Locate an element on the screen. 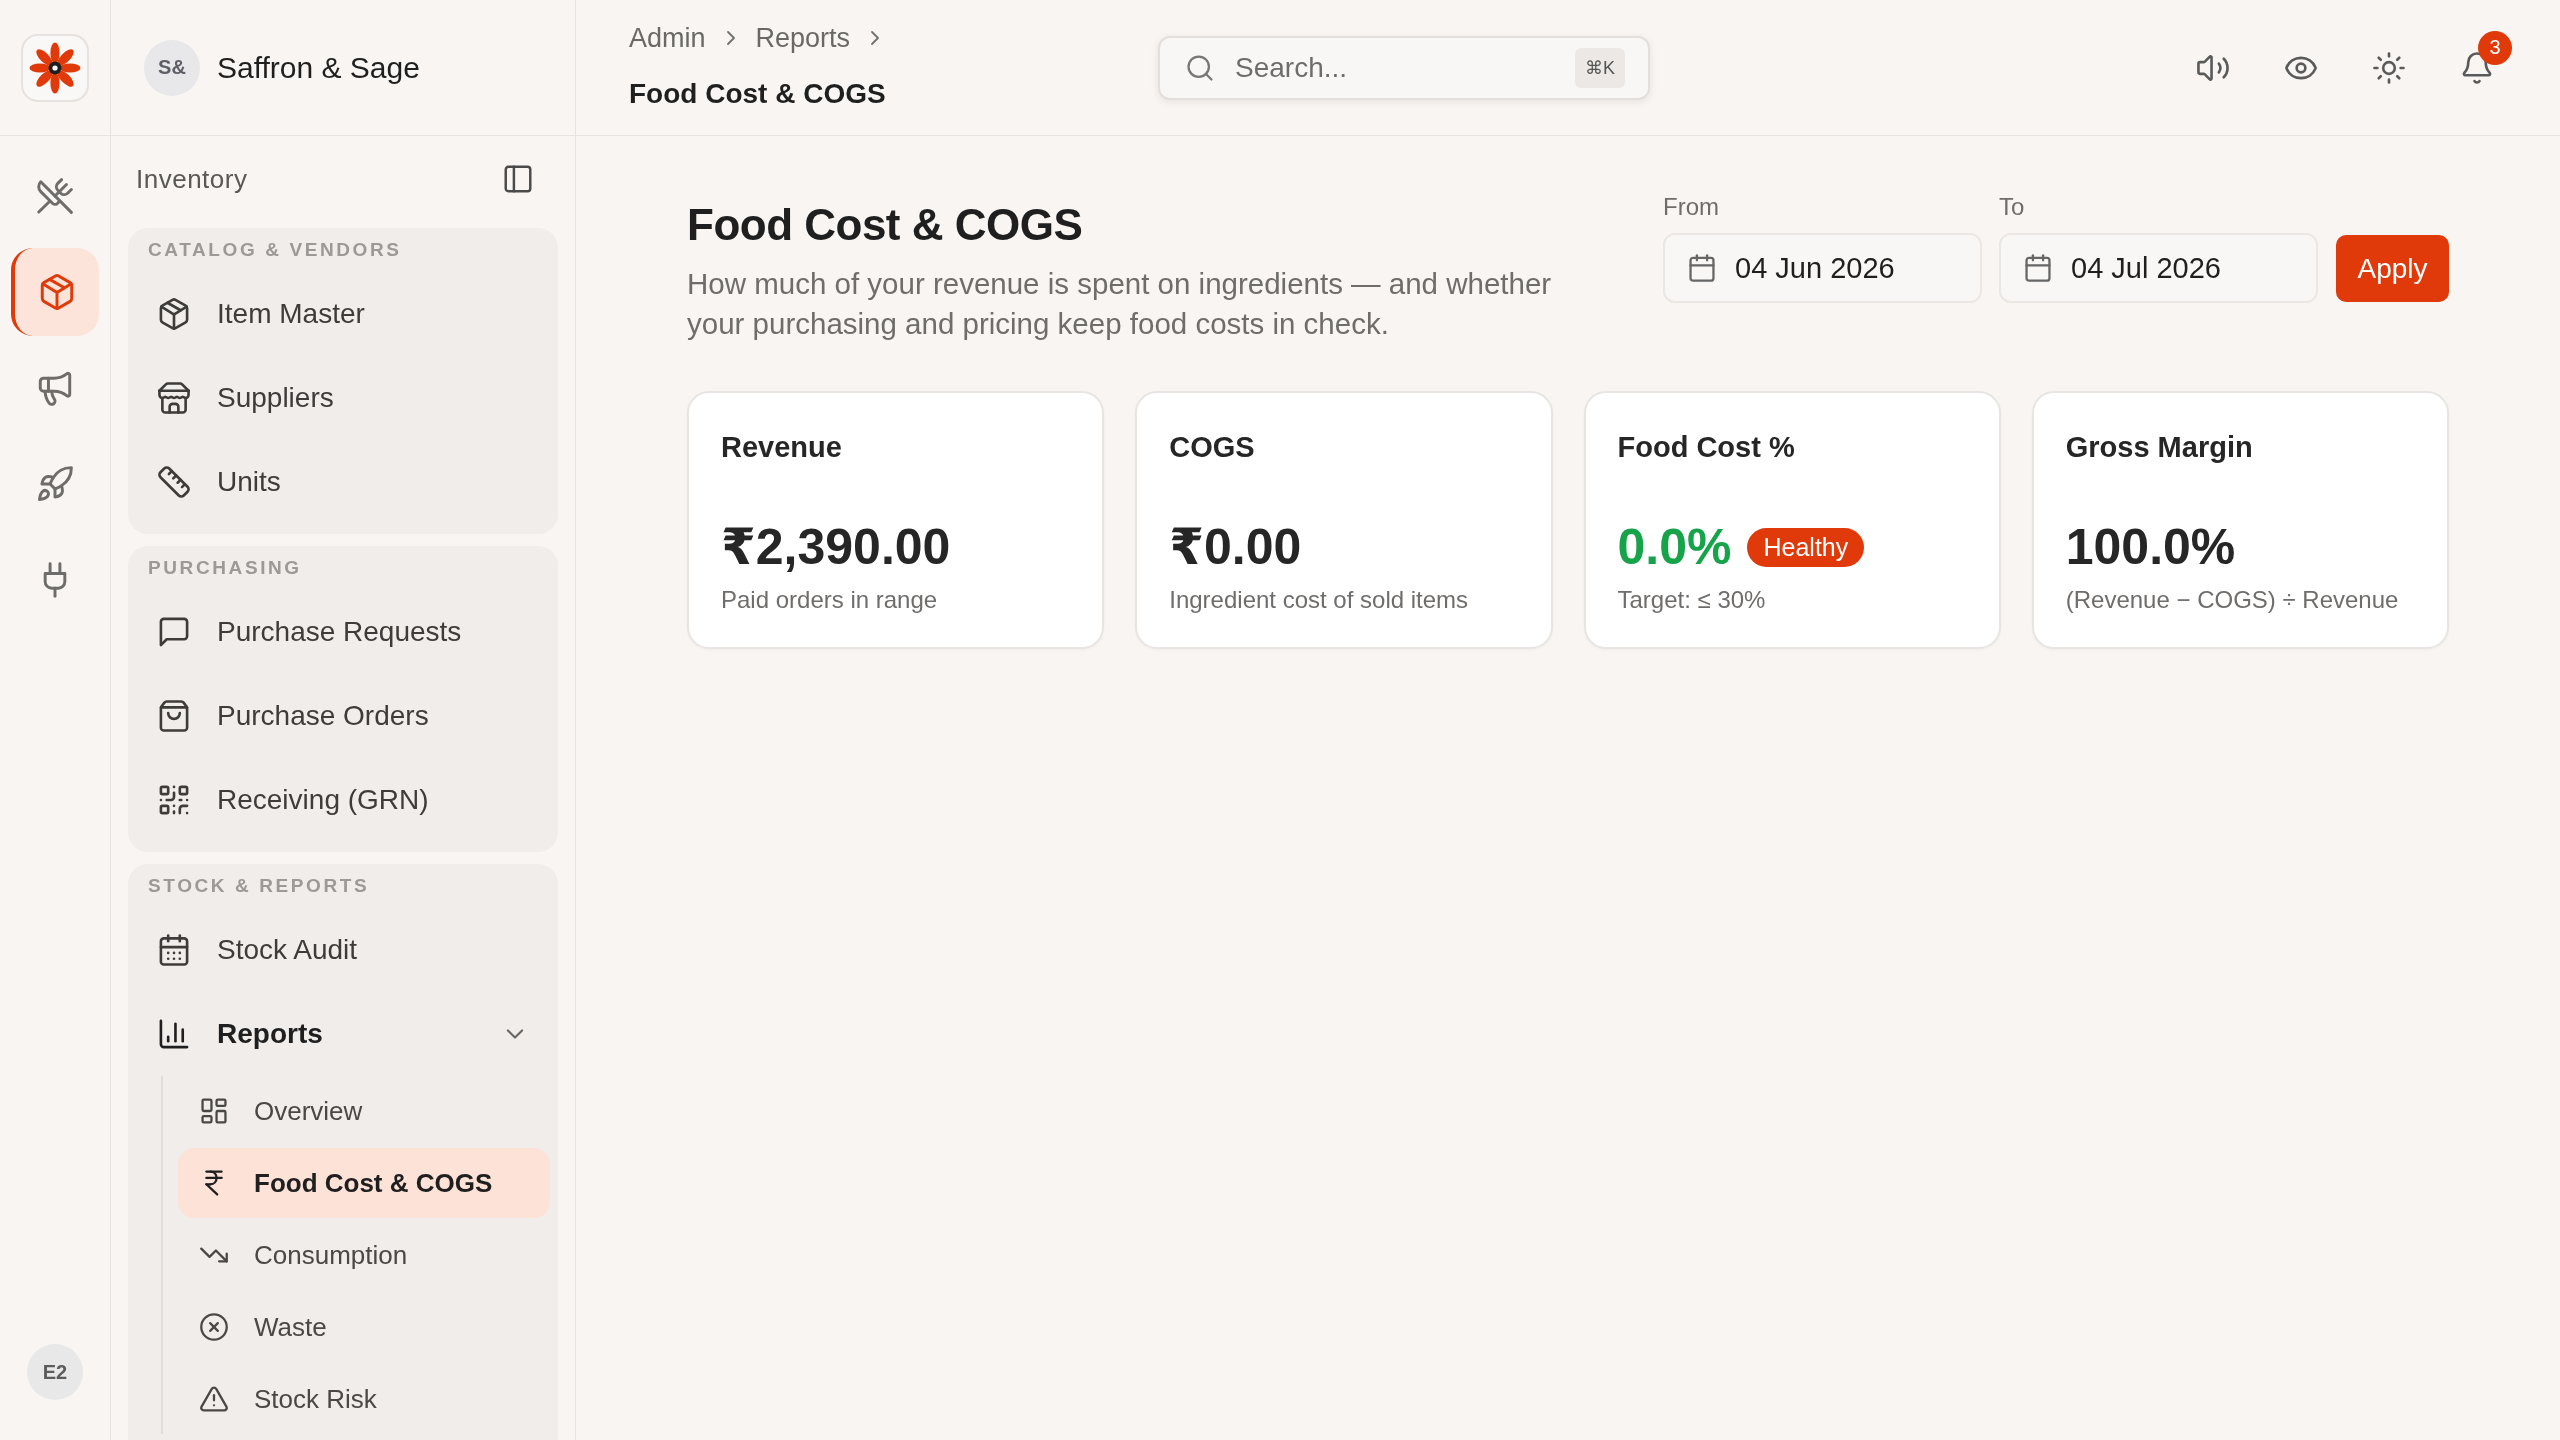 This screenshot has width=2560, height=1440. kpi-value: 0.0% is located at coordinates (1674, 547).